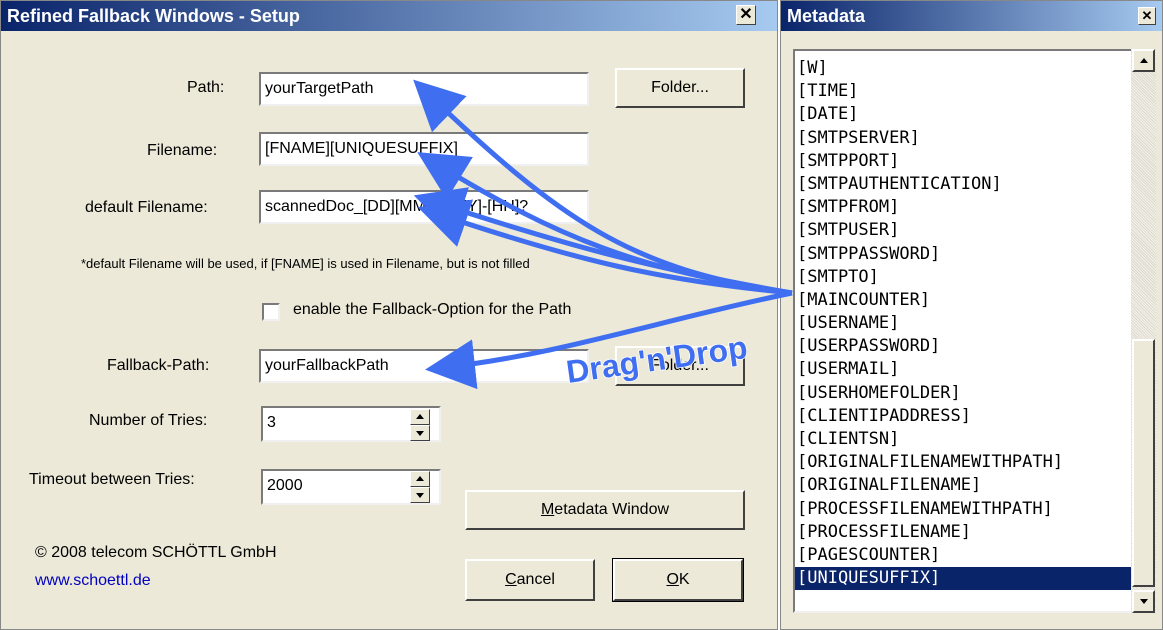  I want to click on metadata-list-item: [TIME], so click(964, 91).